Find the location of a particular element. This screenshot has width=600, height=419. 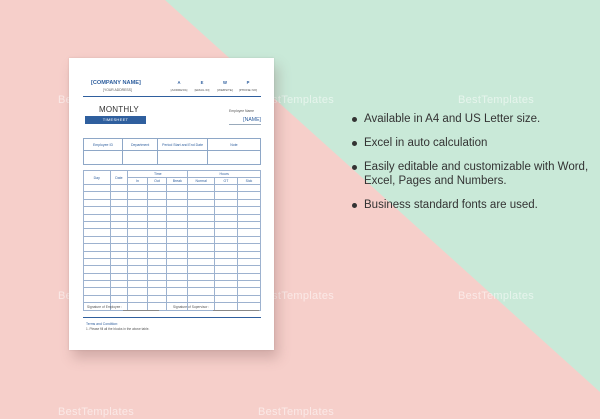

col-header-hours: Hours is located at coordinates (224, 174).